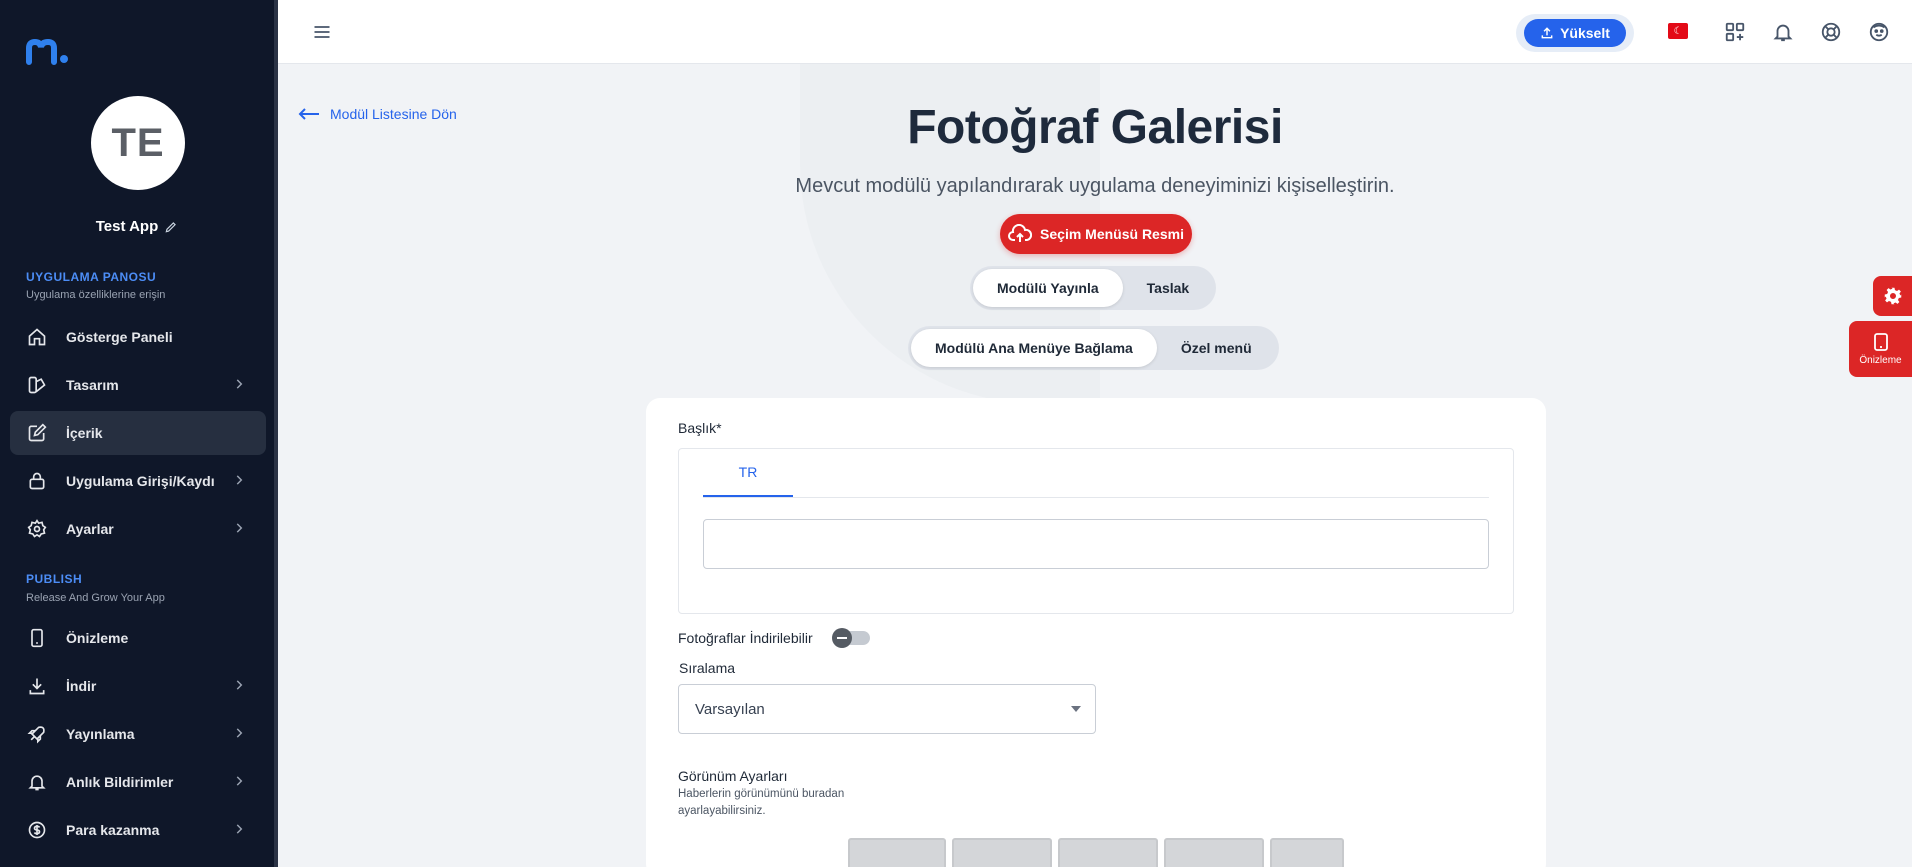 This screenshot has height=867, width=1912. What do you see at coordinates (97, 638) in the screenshot?
I see `sidebar-item-label: Önizleme` at bounding box center [97, 638].